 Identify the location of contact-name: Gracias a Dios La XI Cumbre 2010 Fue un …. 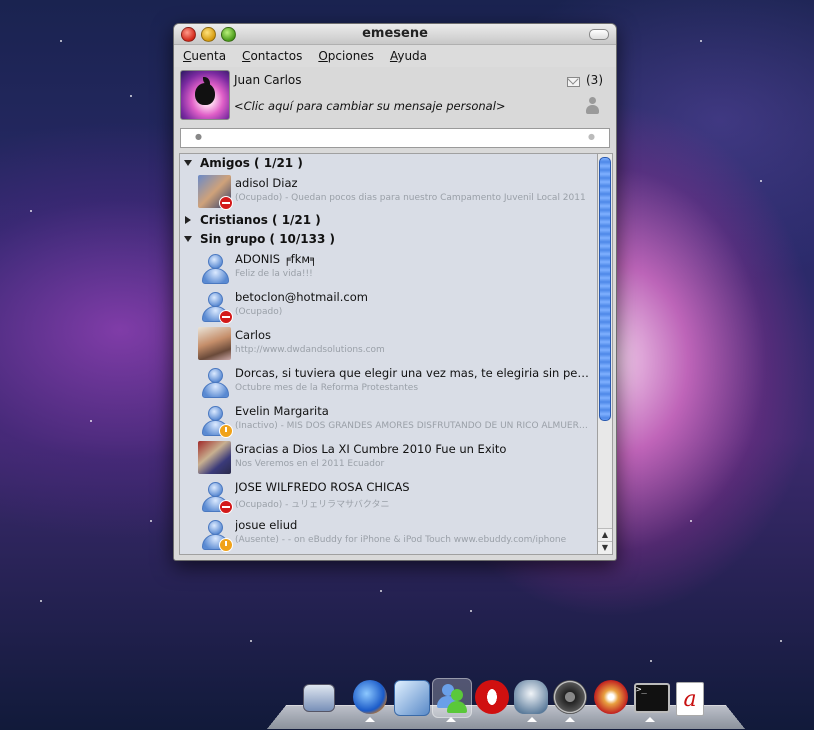
(371, 449).